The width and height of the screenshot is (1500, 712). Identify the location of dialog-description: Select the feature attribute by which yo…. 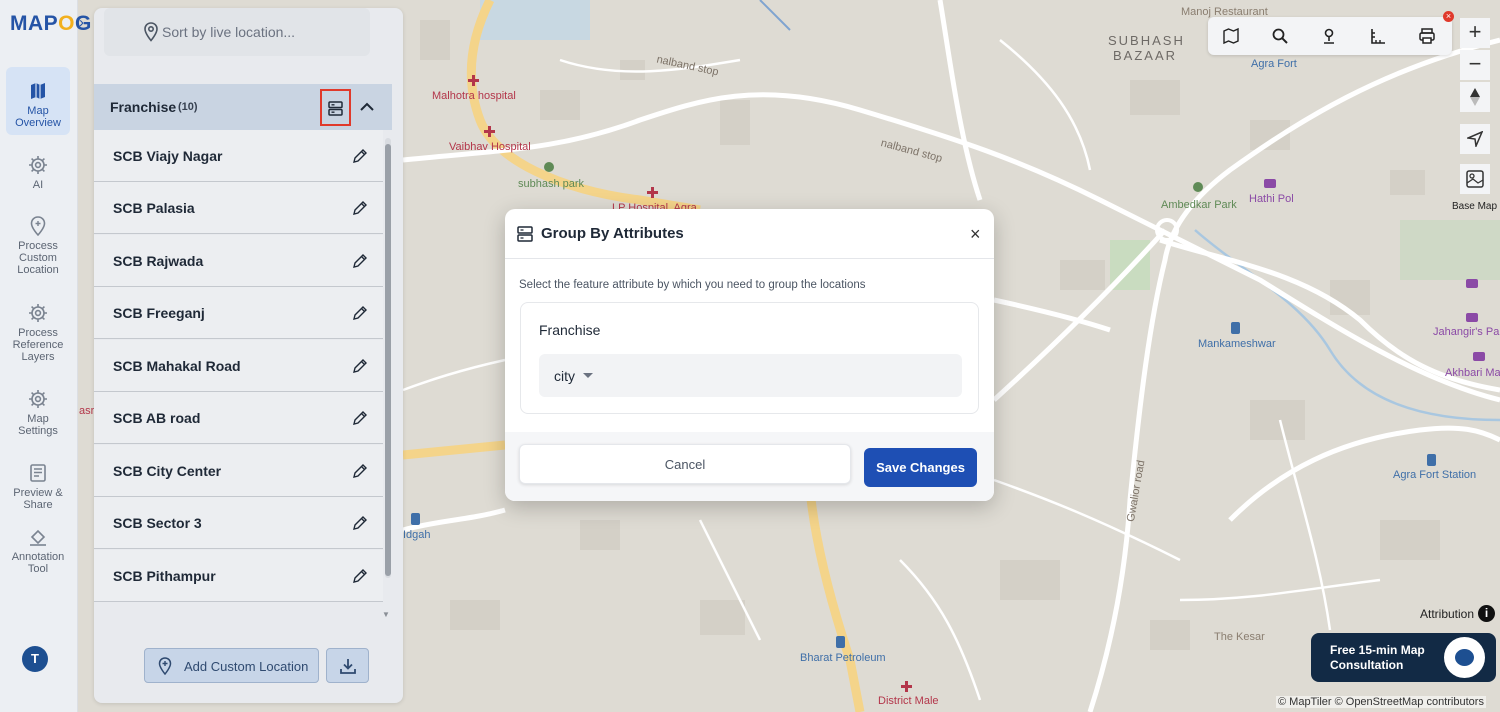
(692, 285).